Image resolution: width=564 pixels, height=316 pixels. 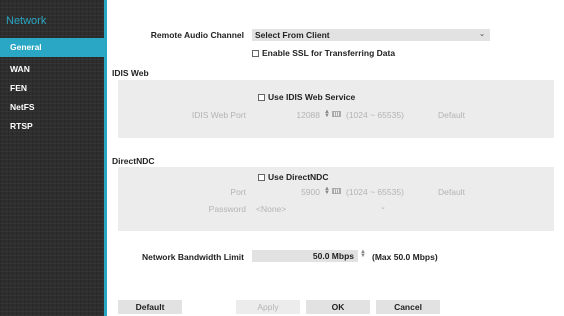 What do you see at coordinates (305, 192) in the screenshot?
I see `directndc-port-input: 5900` at bounding box center [305, 192].